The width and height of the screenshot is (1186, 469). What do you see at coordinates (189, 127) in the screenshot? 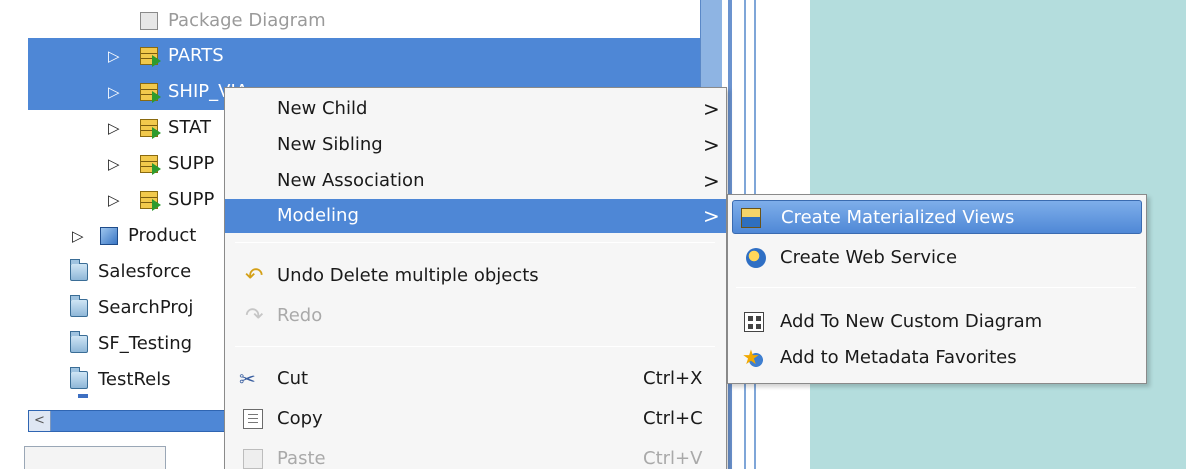
I see `tree-item-label: STAT` at bounding box center [189, 127].